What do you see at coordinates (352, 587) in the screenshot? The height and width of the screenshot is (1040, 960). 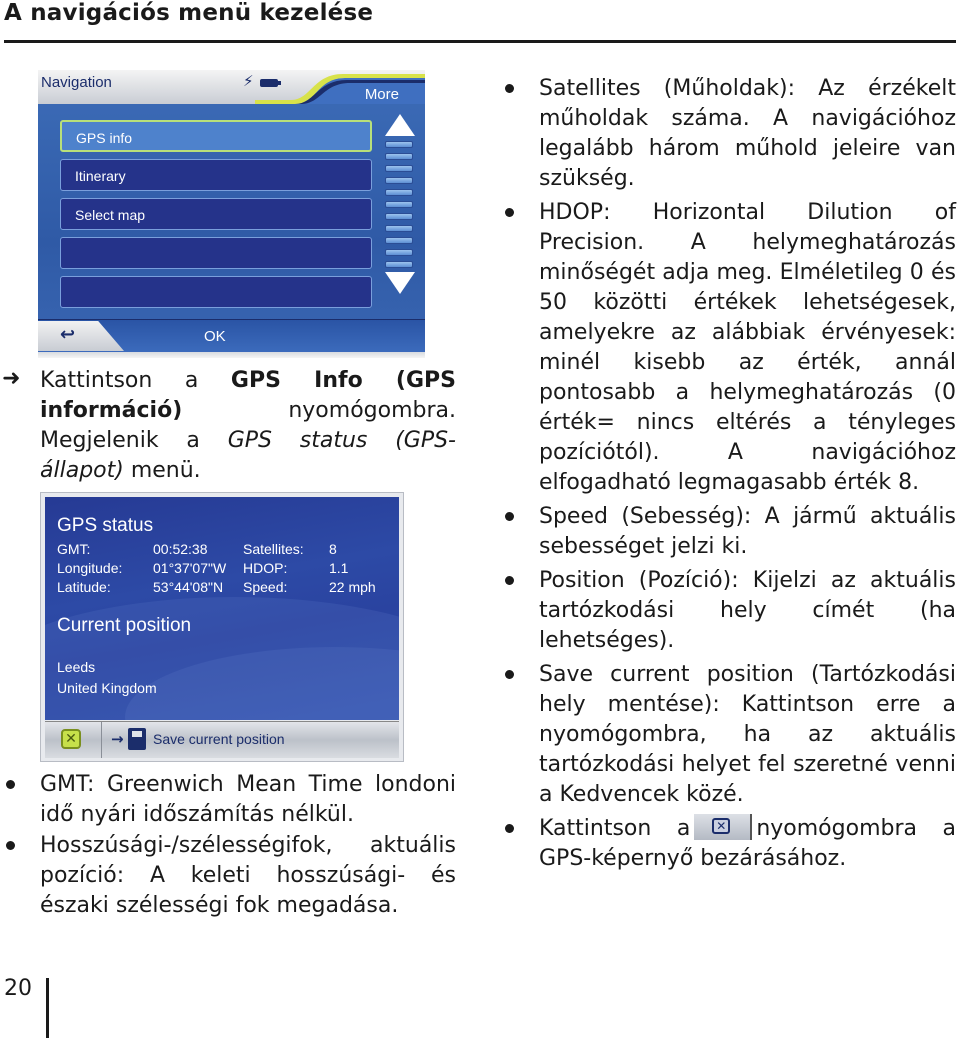 I see `gps-value: 22 mph` at bounding box center [352, 587].